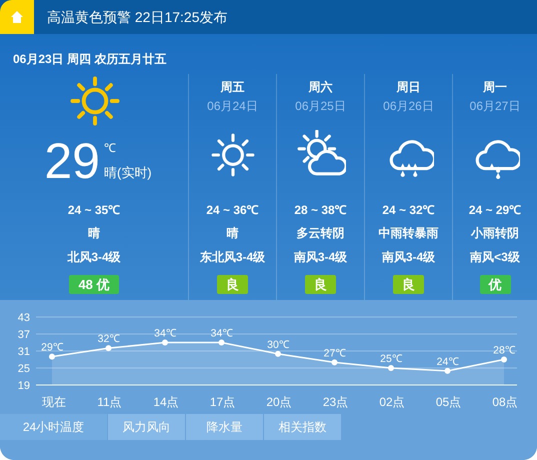 The width and height of the screenshot is (537, 460). I want to click on x-axis-label: 08点, so click(505, 402).